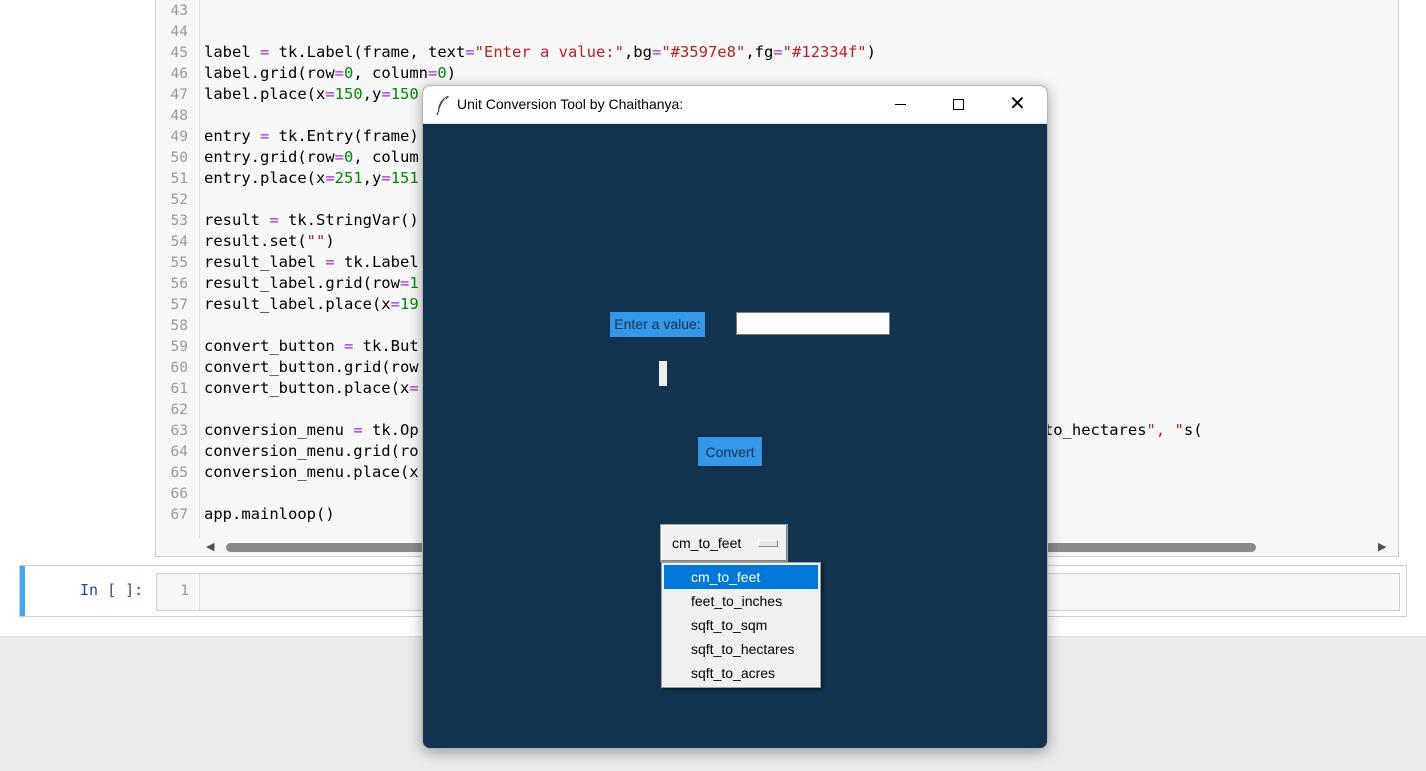 The width and height of the screenshot is (1426, 771). Describe the element at coordinates (179, 74) in the screenshot. I see `line-number: 46` at that location.